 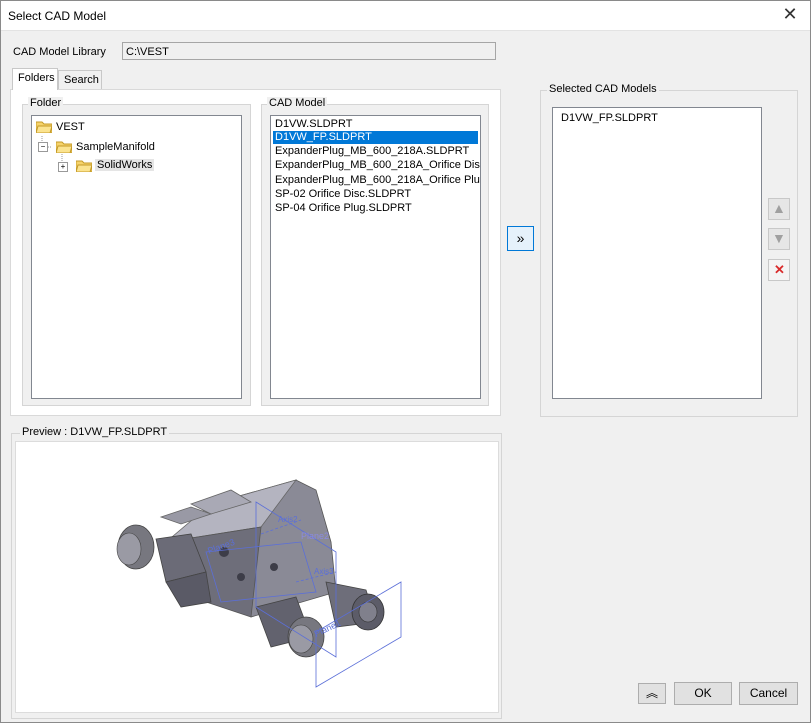 I want to click on move-up-button: ▲, so click(x=779, y=209).